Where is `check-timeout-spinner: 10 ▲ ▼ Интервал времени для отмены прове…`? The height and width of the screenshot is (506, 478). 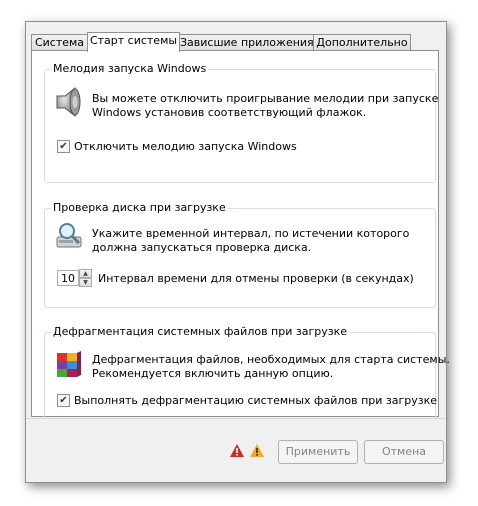
check-timeout-spinner: 10 ▲ ▼ Интервал времени для отмены прове… is located at coordinates (235, 278).